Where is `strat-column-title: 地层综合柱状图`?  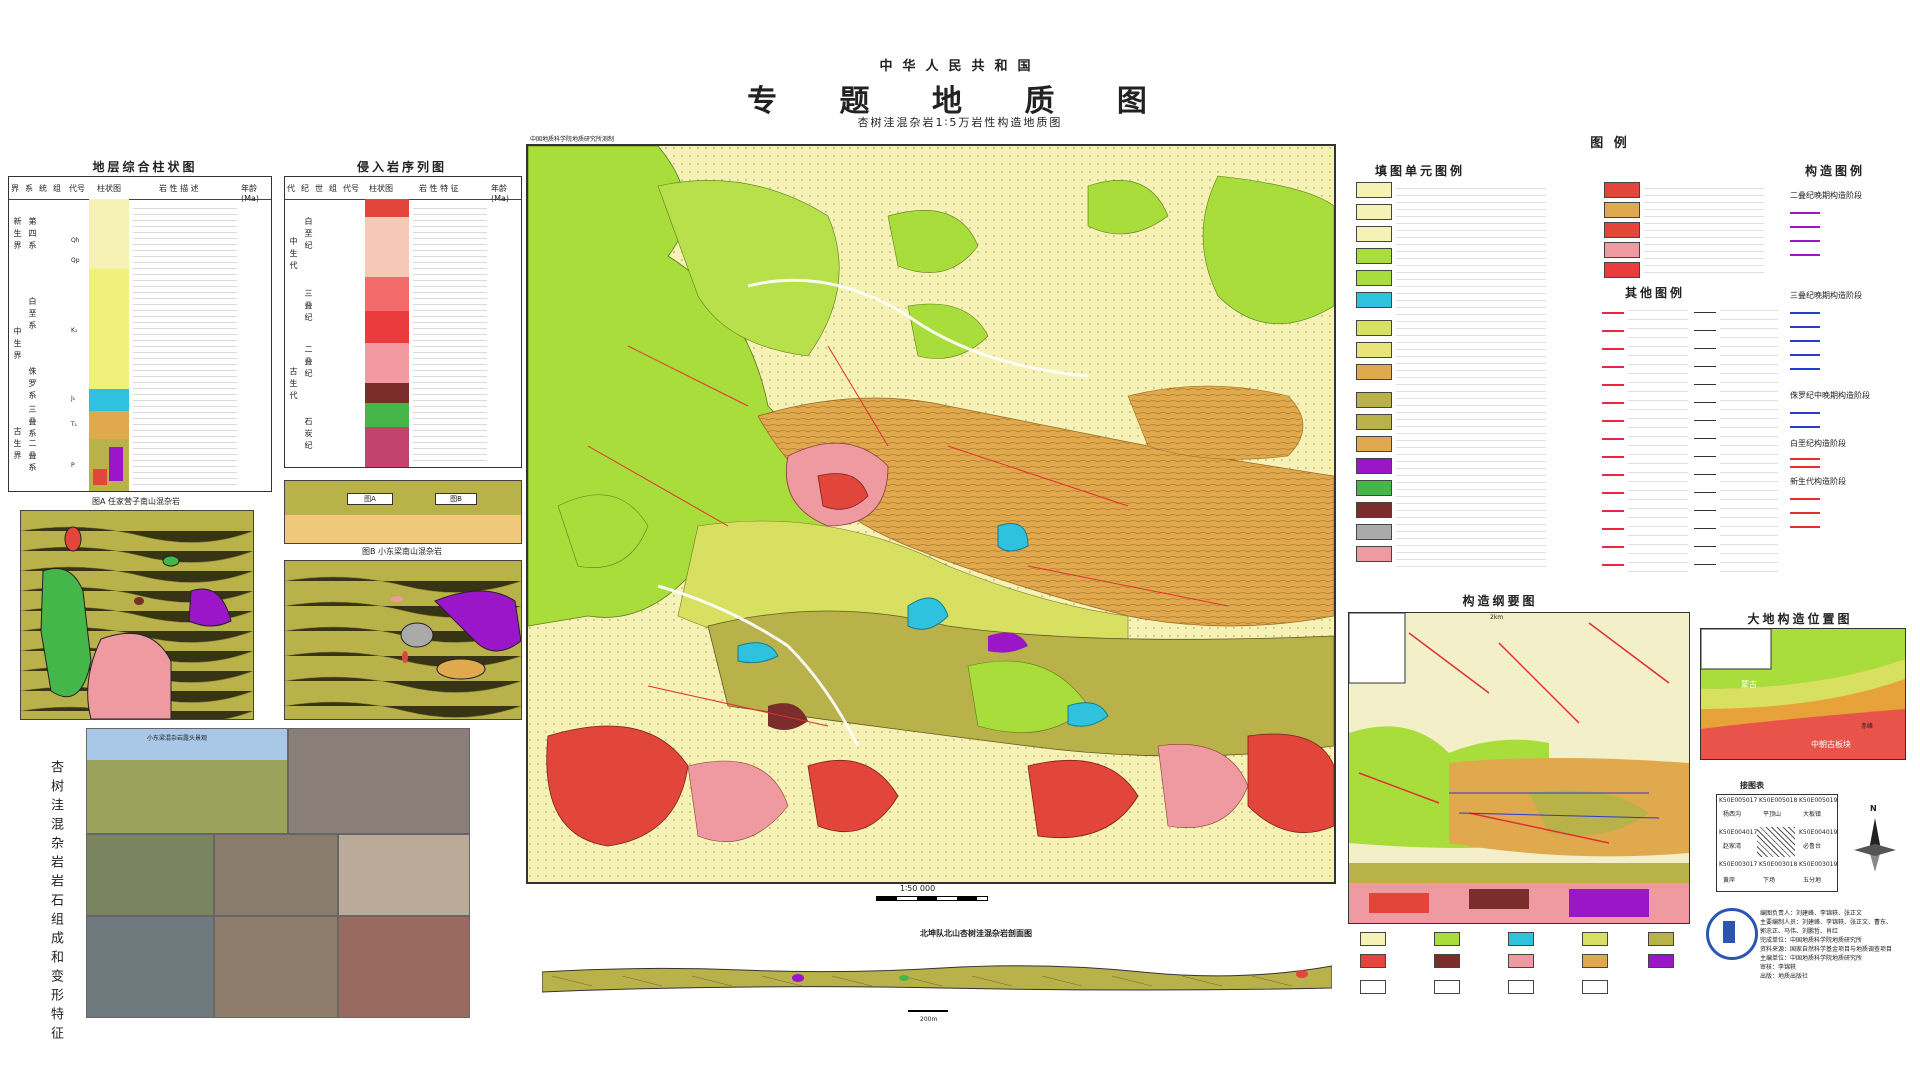
strat-column-title: 地层综合柱状图 is located at coordinates (145, 167).